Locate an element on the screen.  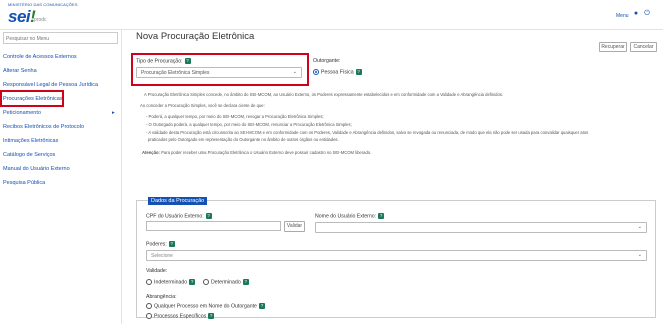
nome-label-text: Nome do Usuário Externo: is located at coordinates (346, 216).